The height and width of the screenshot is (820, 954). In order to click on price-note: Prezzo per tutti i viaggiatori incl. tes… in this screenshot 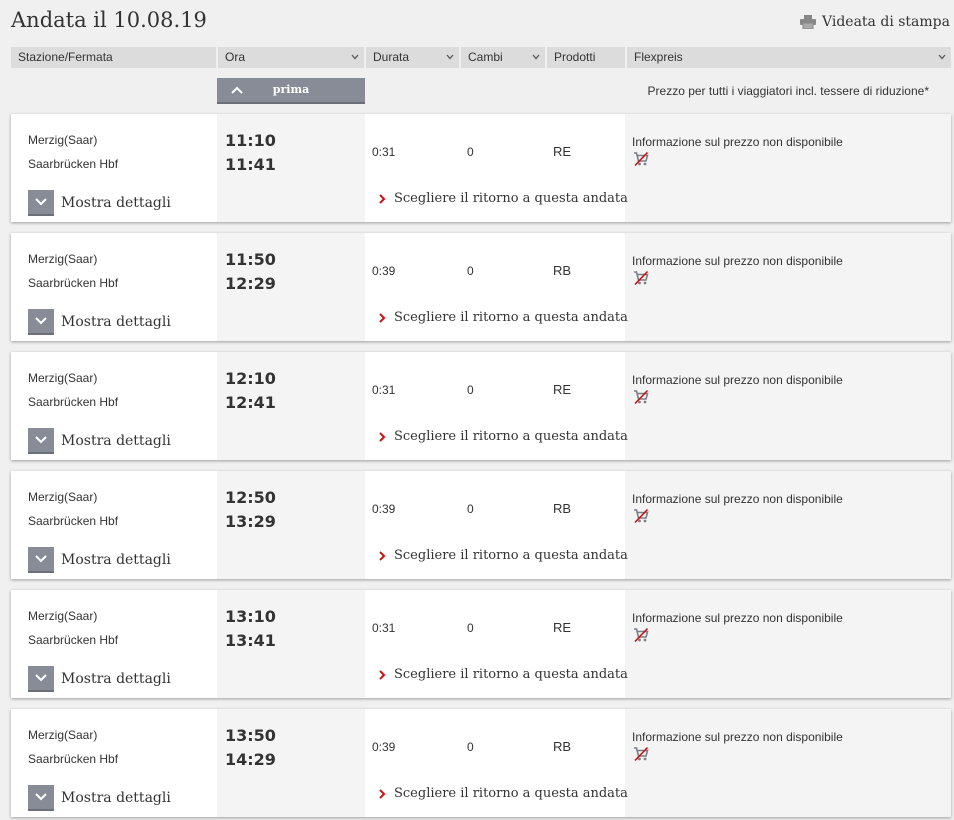, I will do `click(788, 91)`.